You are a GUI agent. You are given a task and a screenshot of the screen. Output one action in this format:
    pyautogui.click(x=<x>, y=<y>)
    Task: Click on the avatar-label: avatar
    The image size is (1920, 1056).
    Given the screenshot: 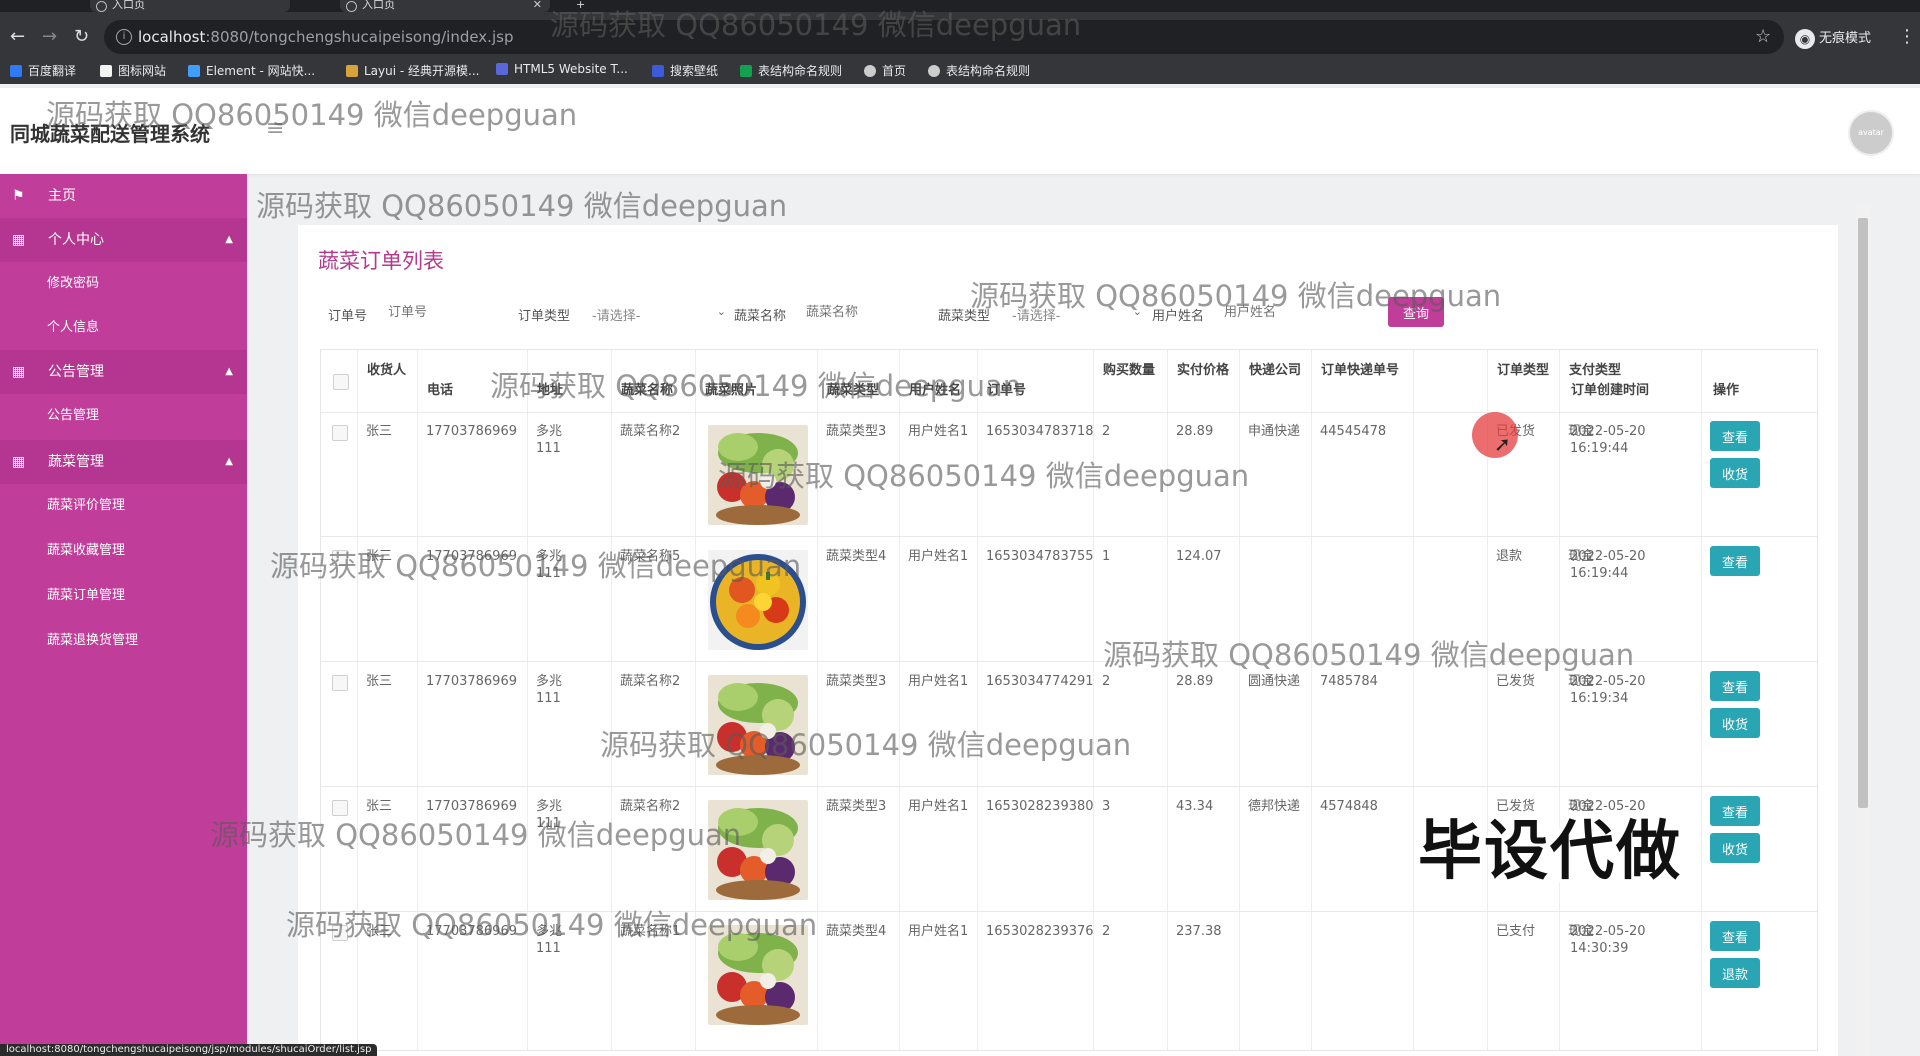 What is the action you would take?
    pyautogui.click(x=1871, y=132)
    